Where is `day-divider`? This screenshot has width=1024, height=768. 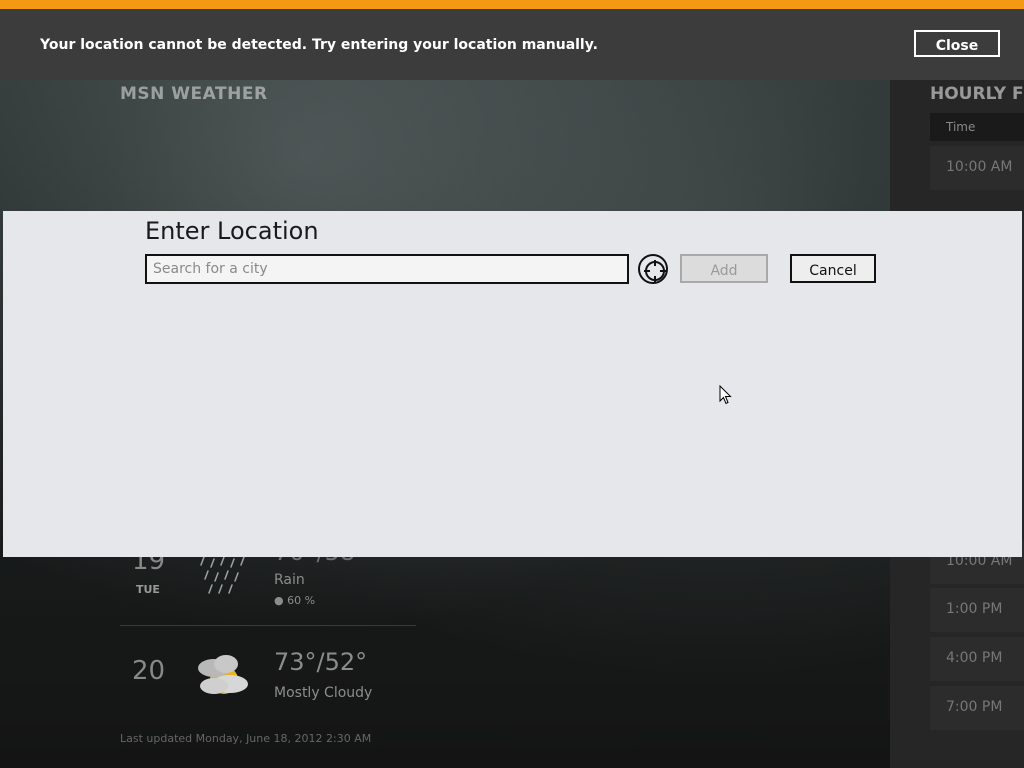
day-divider is located at coordinates (268, 625).